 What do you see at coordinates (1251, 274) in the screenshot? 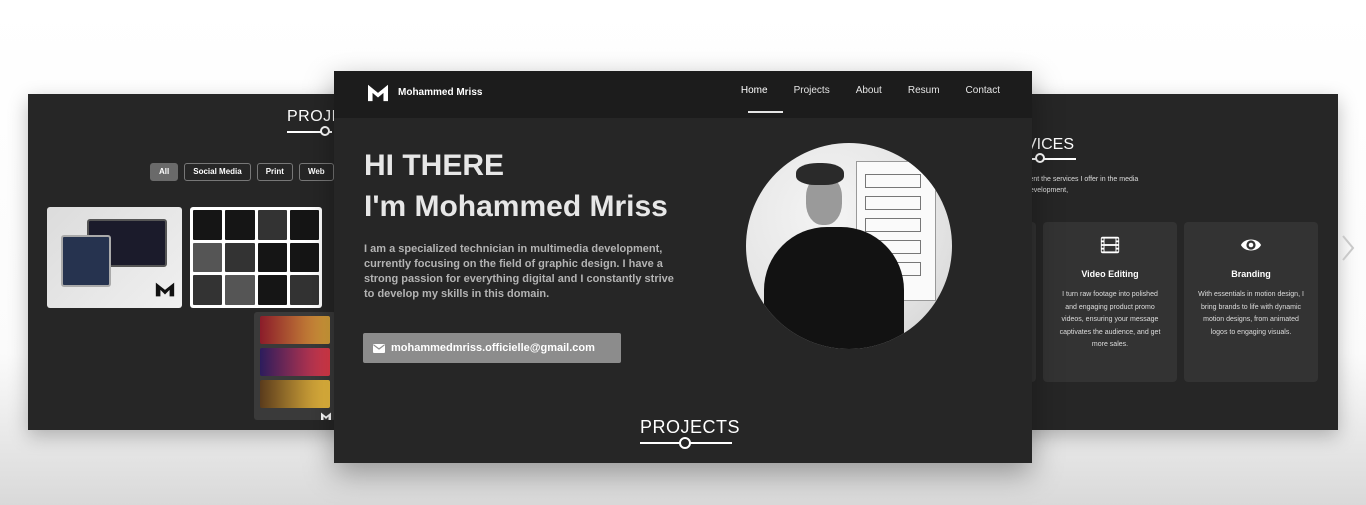
I see `service-title: Branding` at bounding box center [1251, 274].